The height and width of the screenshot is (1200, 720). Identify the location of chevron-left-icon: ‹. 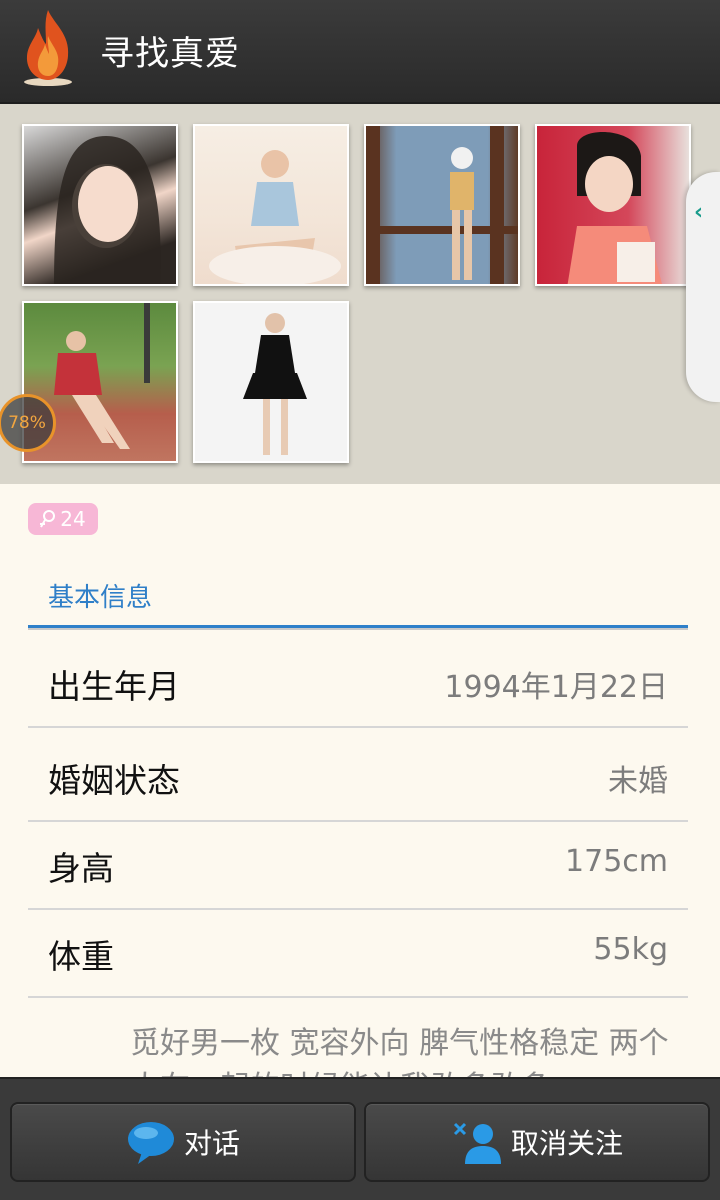
(699, 212).